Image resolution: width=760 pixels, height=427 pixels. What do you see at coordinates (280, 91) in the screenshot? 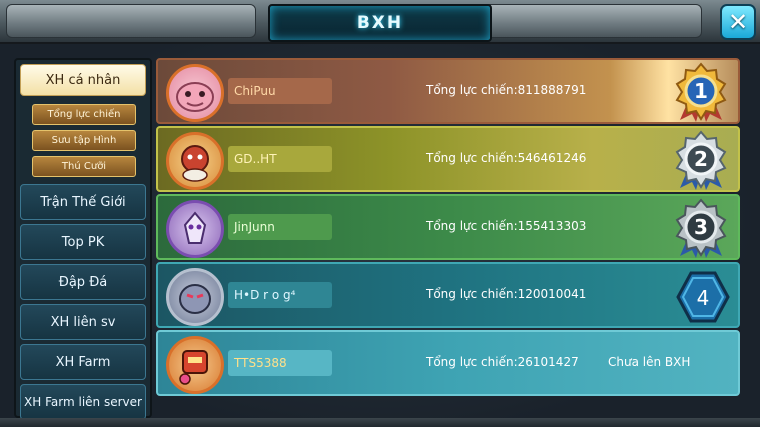
I see `player-name-box: ChiPuu` at bounding box center [280, 91].